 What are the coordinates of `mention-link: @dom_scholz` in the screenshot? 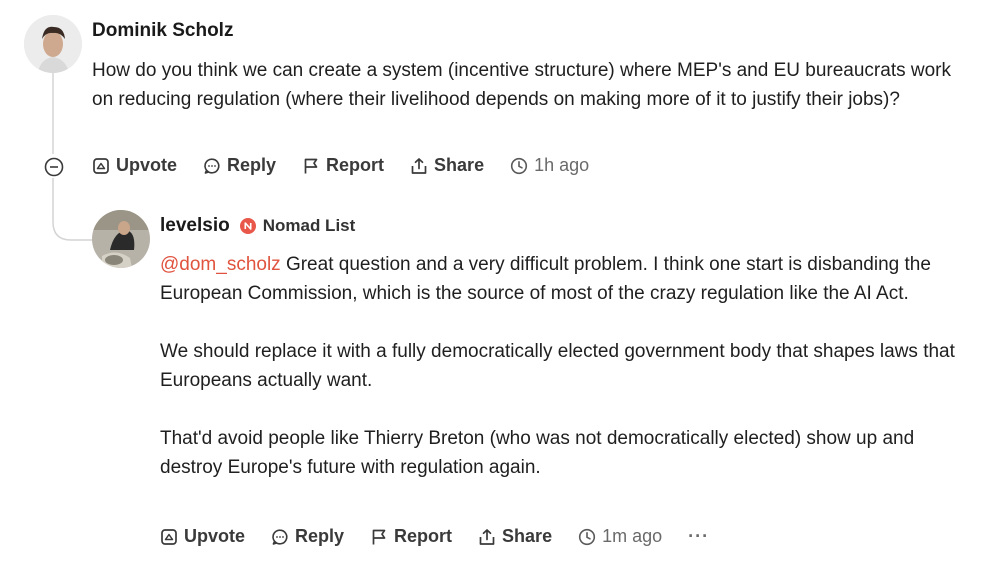 It's located at (220, 264).